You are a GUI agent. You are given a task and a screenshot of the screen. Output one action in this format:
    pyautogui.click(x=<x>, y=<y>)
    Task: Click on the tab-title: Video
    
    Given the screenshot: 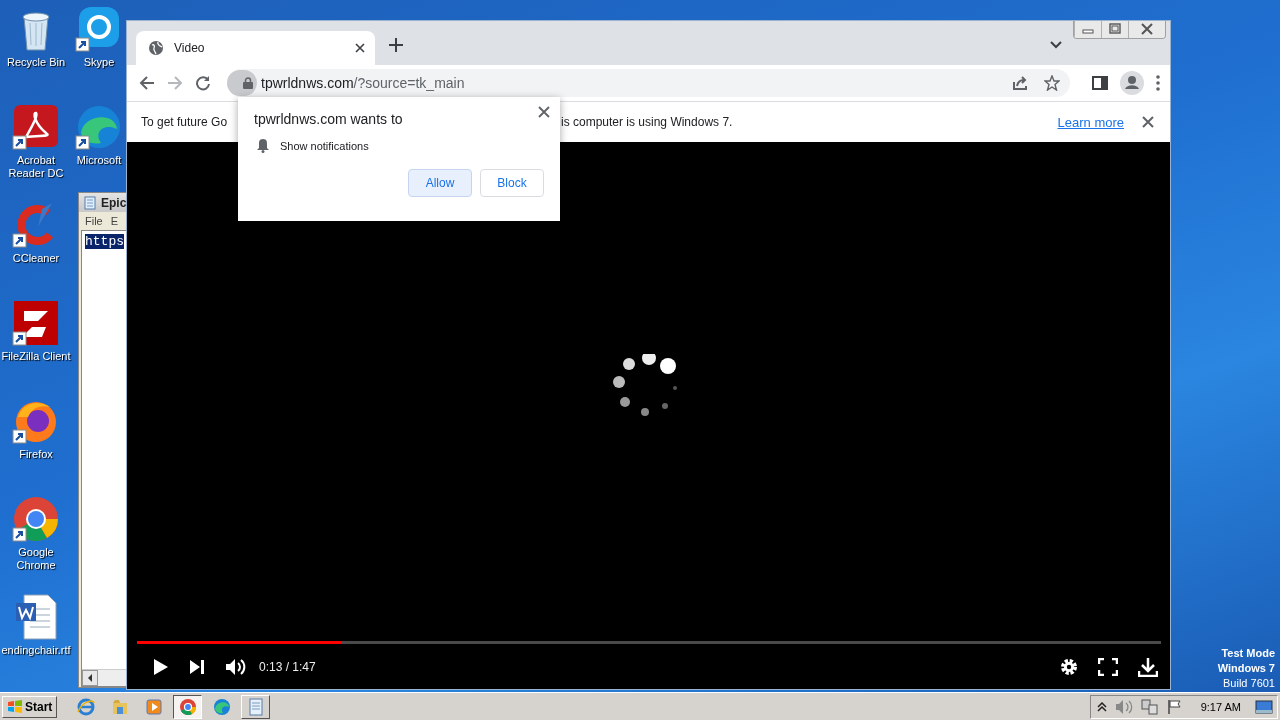 What is the action you would take?
    pyautogui.click(x=190, y=48)
    